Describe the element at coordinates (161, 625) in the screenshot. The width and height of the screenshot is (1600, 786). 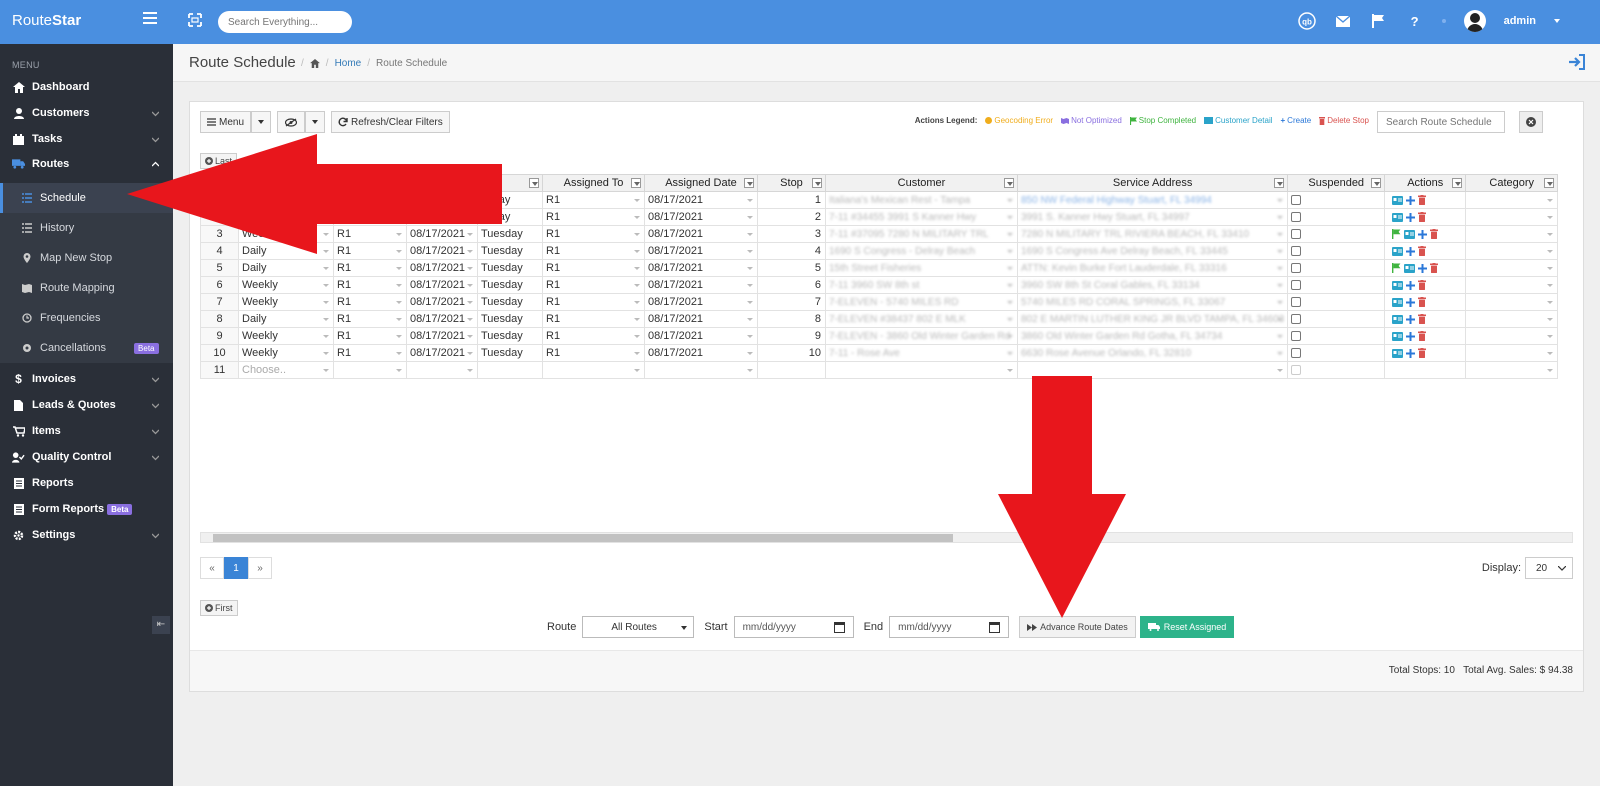
I see `collapse-sidebar-icon: ⇤` at that location.